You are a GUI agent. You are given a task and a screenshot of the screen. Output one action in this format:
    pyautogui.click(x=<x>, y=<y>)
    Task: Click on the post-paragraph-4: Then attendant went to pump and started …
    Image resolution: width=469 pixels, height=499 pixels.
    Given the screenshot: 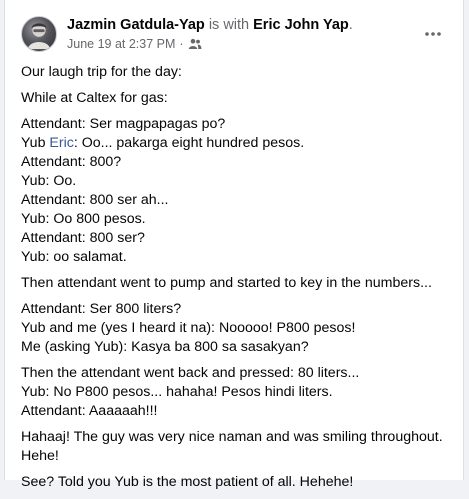 What is the action you would take?
    pyautogui.click(x=236, y=283)
    